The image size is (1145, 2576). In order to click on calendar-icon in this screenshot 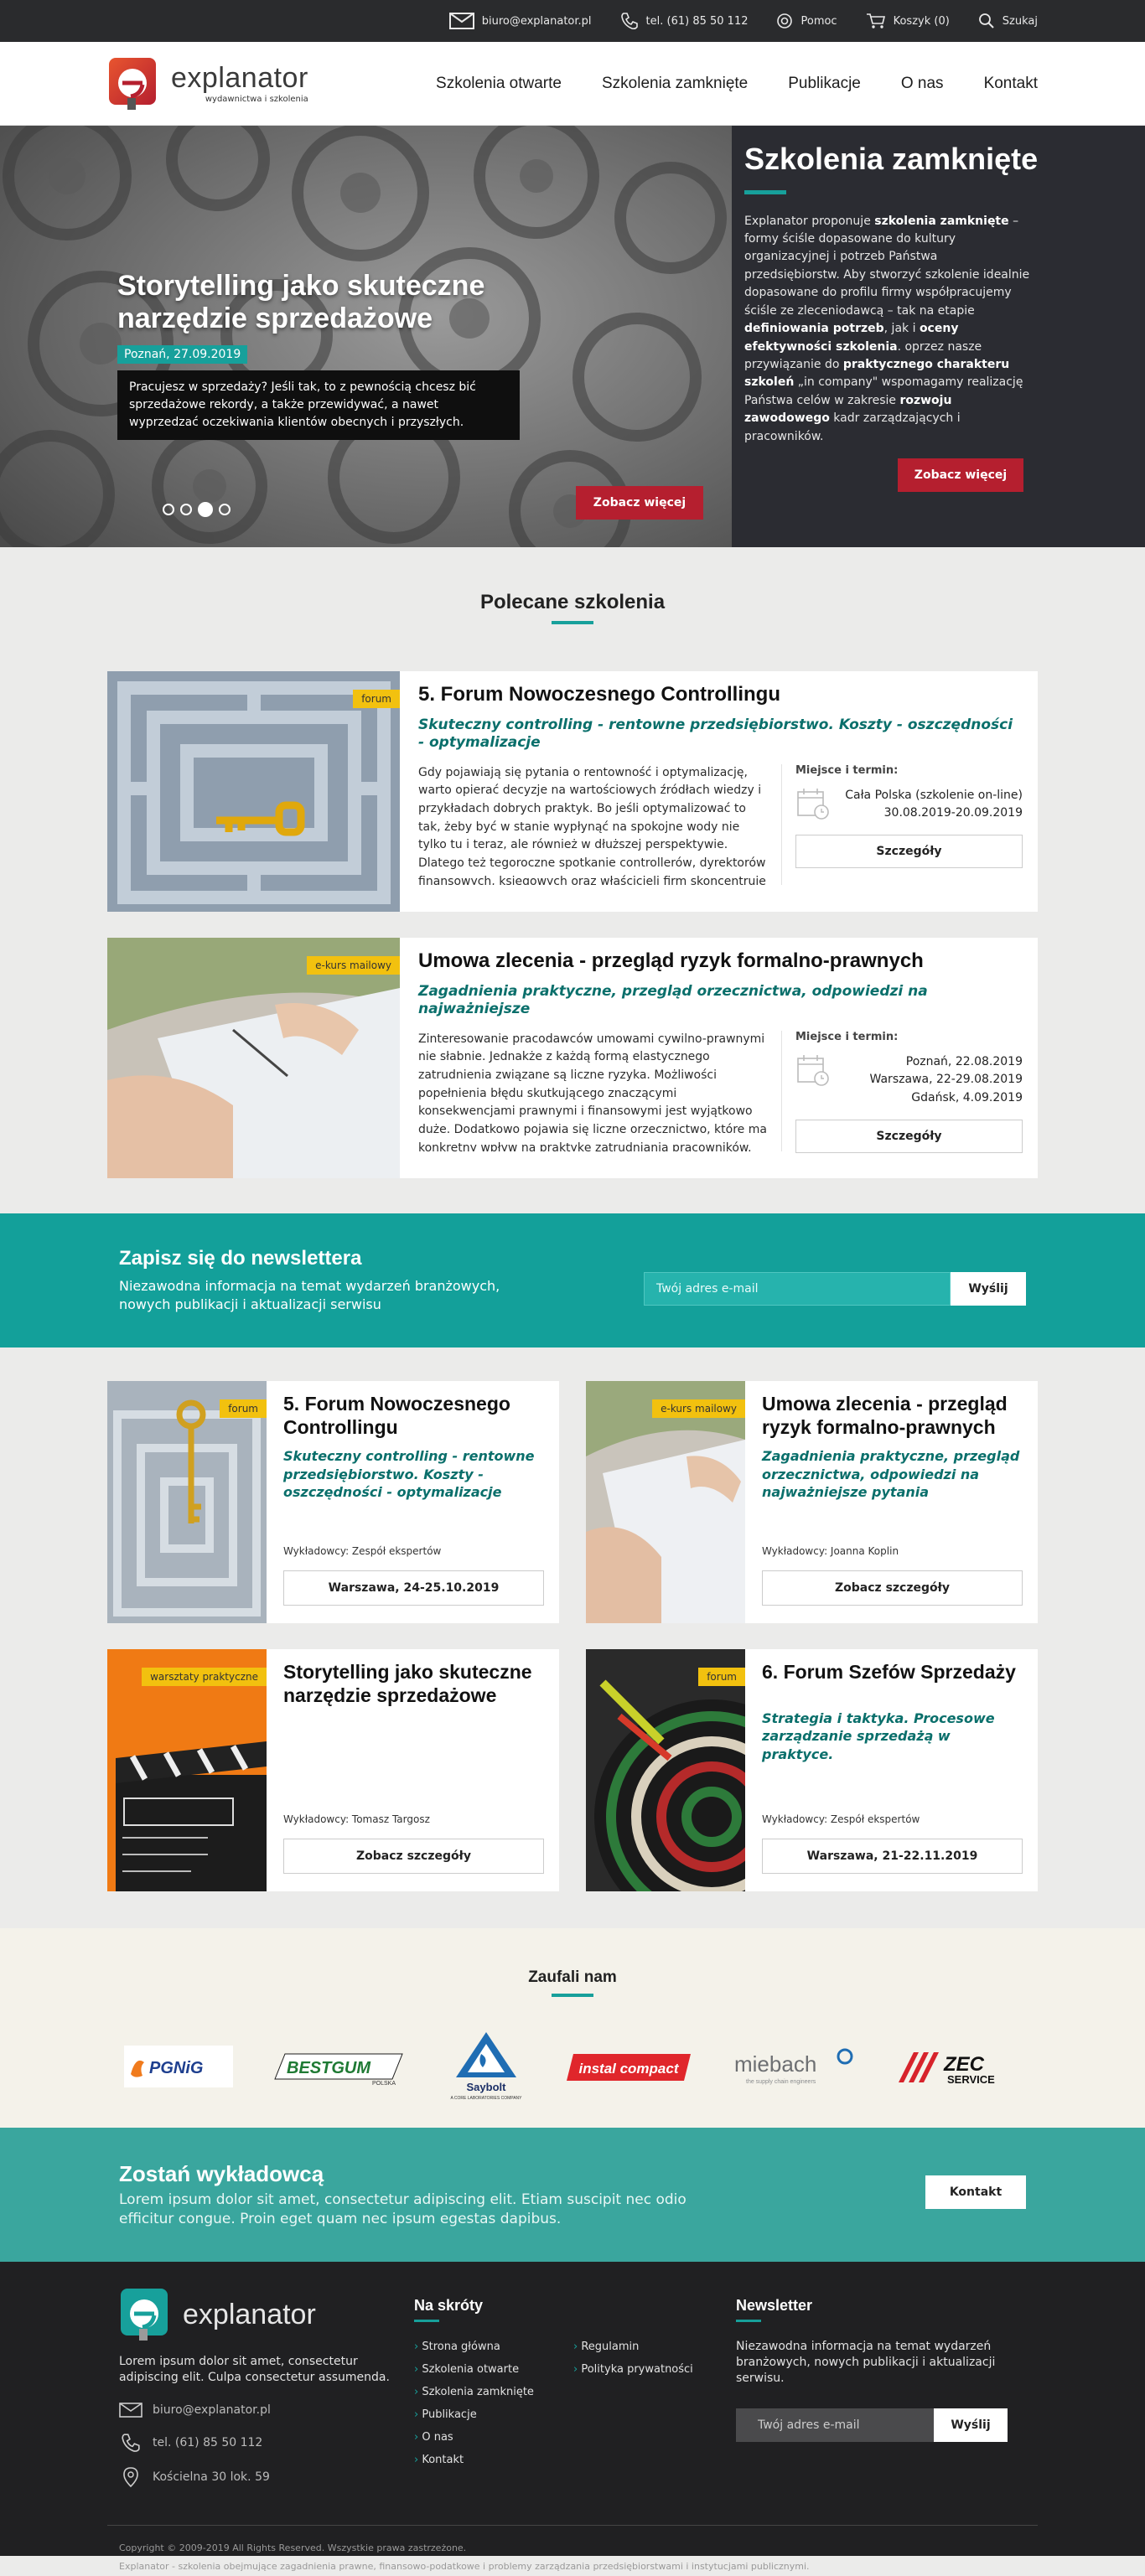, I will do `click(813, 804)`.